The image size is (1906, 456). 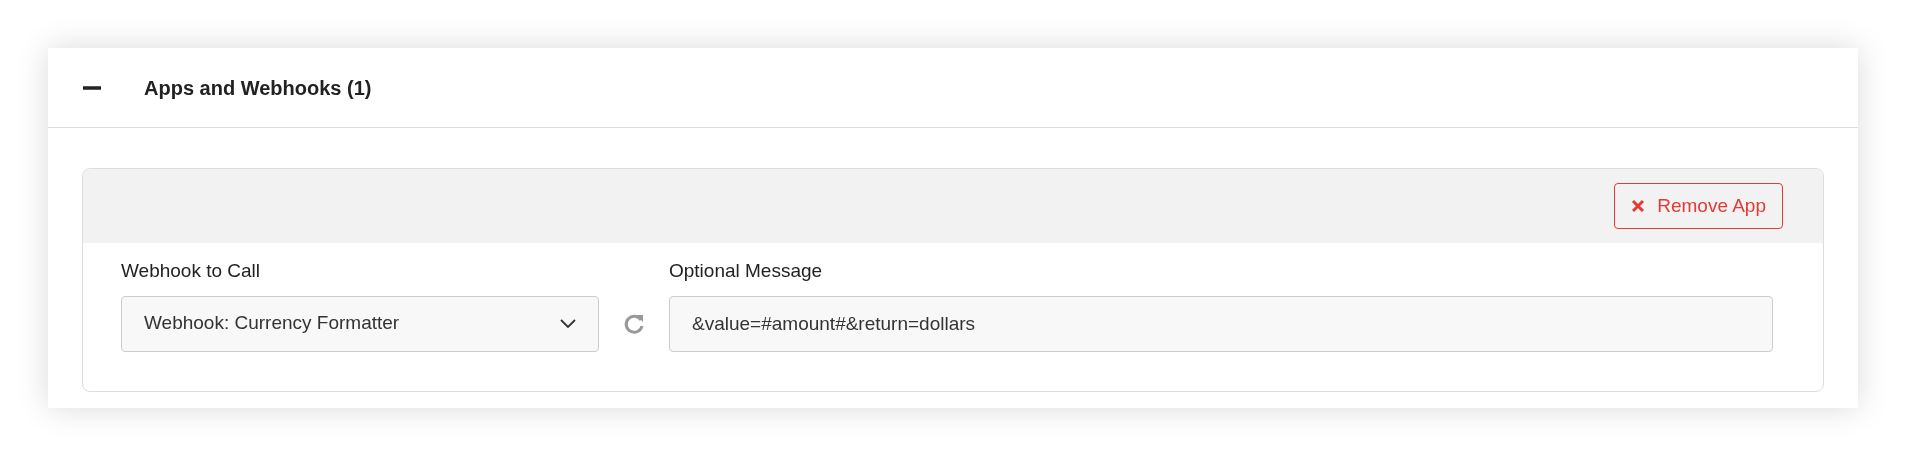 I want to click on remove-app-button: Remove App, so click(x=1698, y=206).